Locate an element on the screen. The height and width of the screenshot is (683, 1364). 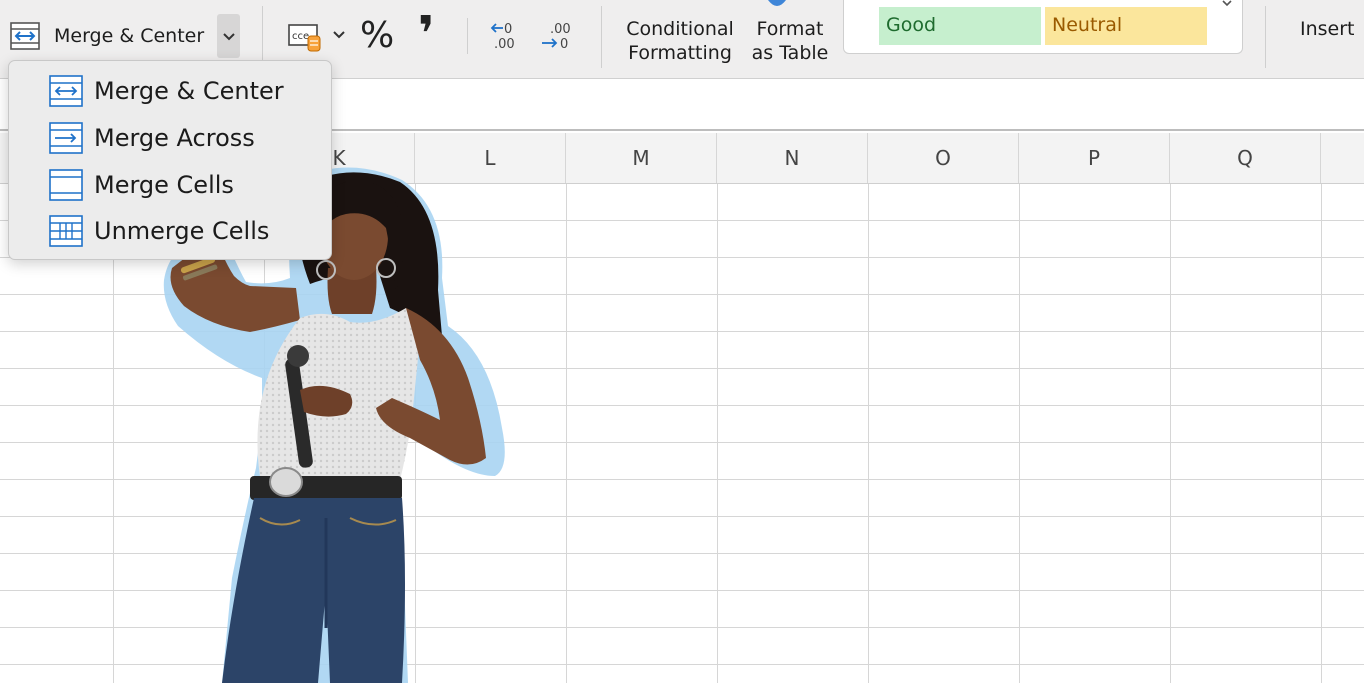
menu-item-merge-cells: Merge Cells is located at coordinates (141, 185).